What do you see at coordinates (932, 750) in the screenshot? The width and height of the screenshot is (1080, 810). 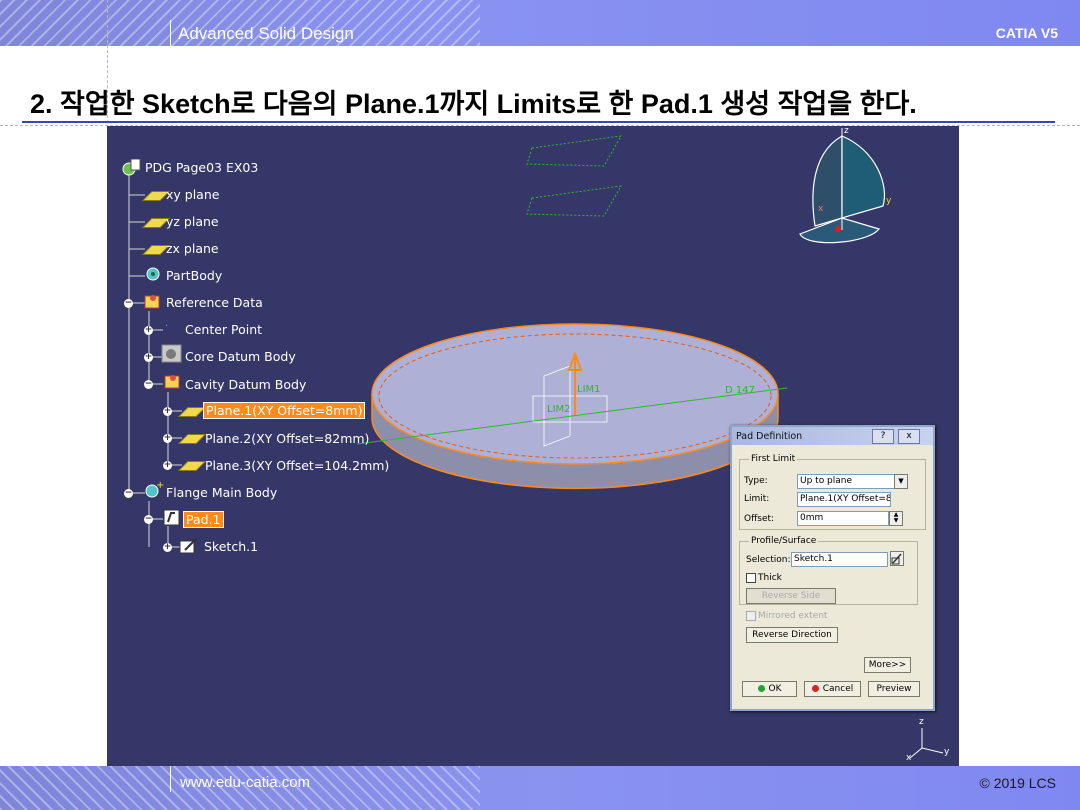 I see `triad-y` at bounding box center [932, 750].